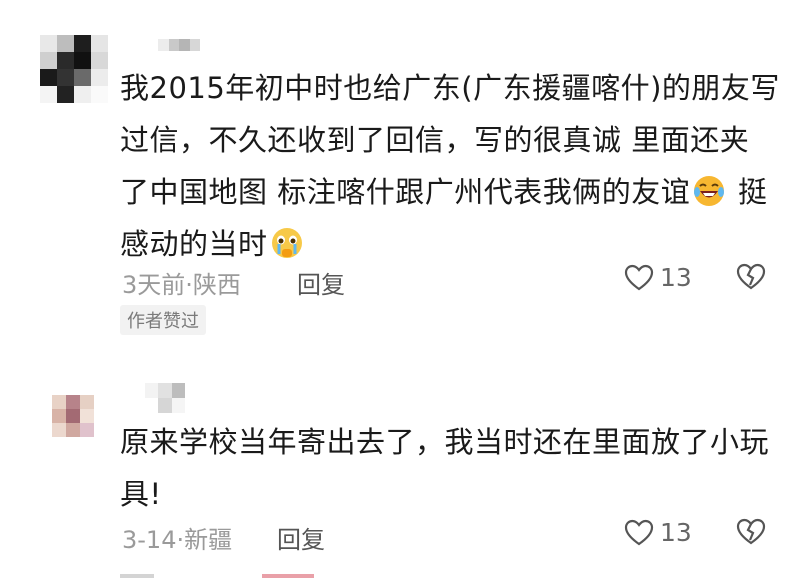 Image resolution: width=800 pixels, height=578 pixels. Describe the element at coordinates (154, 285) in the screenshot. I see `comment-date: 3天前` at that location.